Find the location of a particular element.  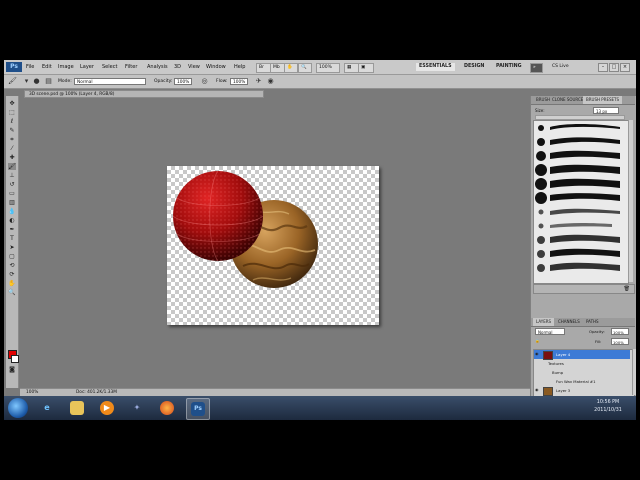

workspace-essentials: ESSENTIALS is located at coordinates (435, 67).